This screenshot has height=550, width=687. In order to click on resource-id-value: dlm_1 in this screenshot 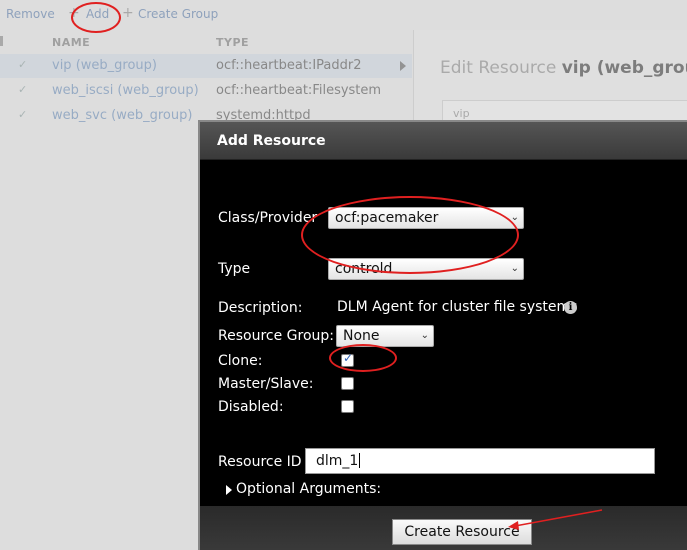, I will do `click(337, 461)`.